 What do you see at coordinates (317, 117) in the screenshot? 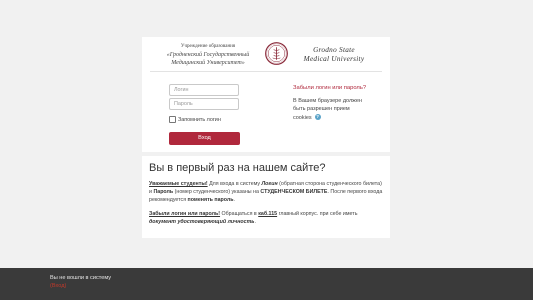
I see `help-icon: ?` at bounding box center [317, 117].